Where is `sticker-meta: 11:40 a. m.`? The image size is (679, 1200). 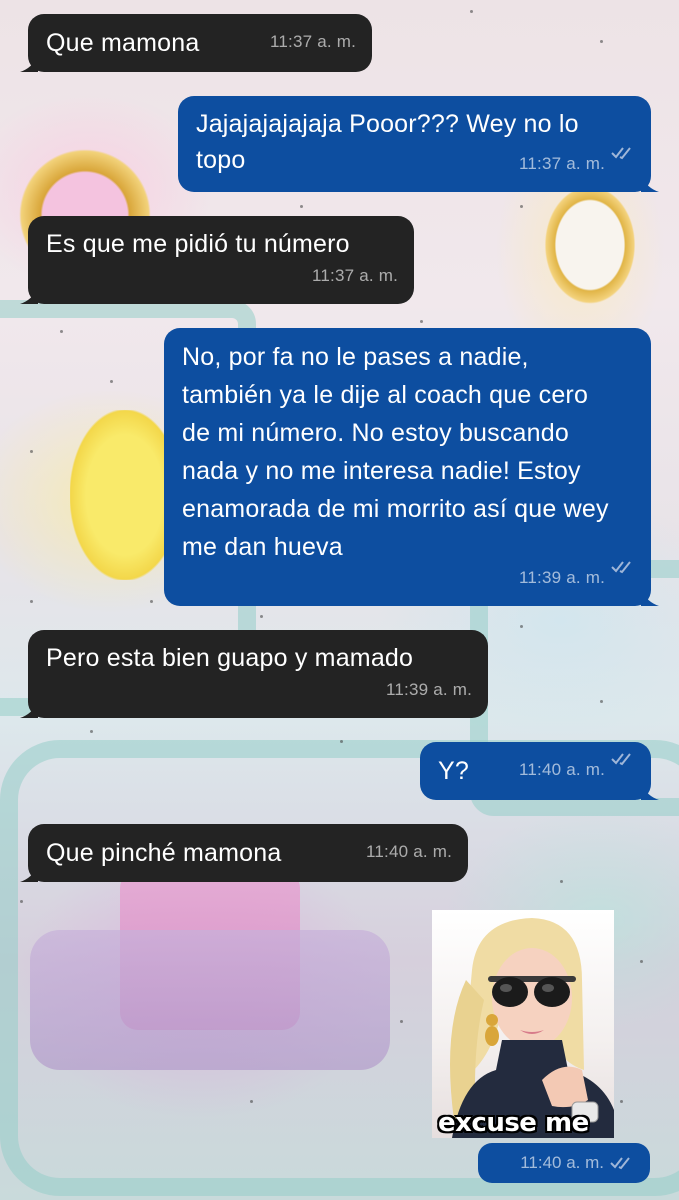 sticker-meta: 11:40 a. m. is located at coordinates (564, 1163).